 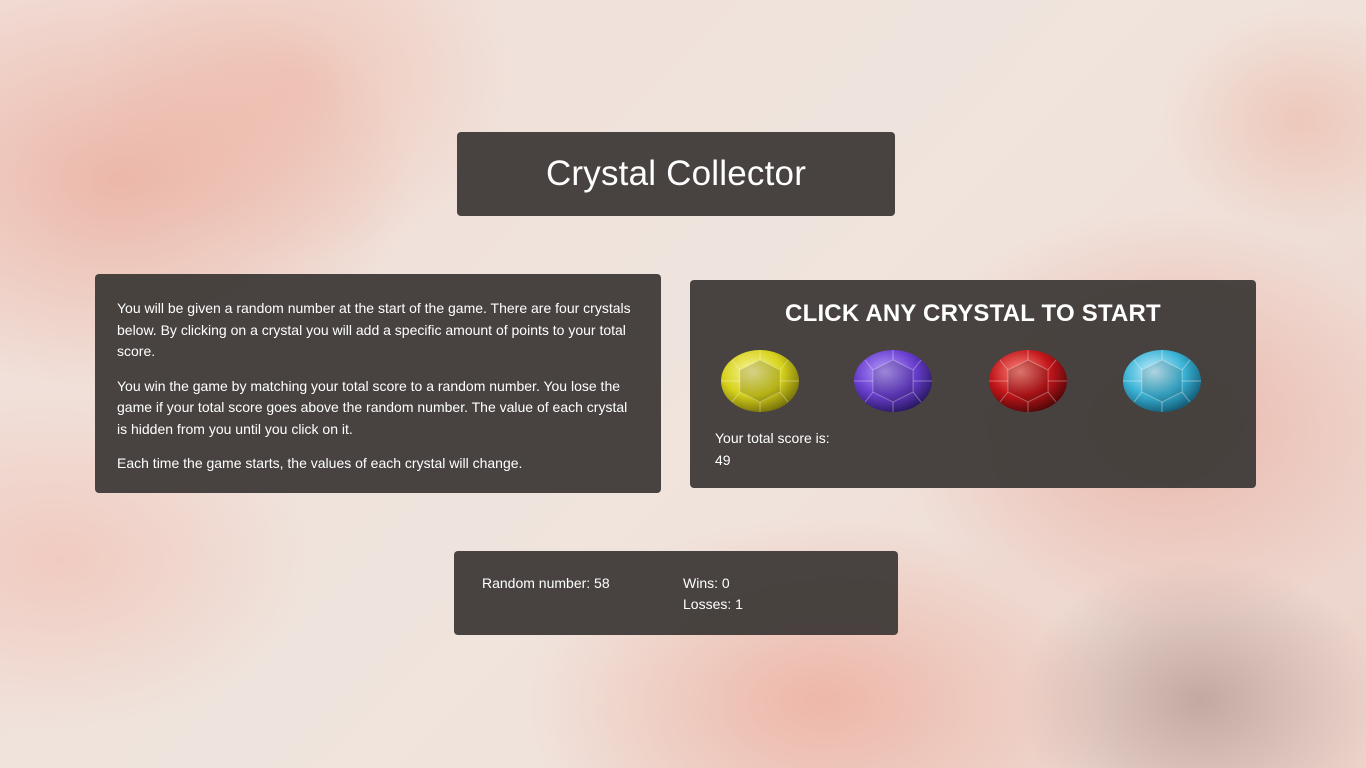 I want to click on score-value: 49, so click(x=723, y=459).